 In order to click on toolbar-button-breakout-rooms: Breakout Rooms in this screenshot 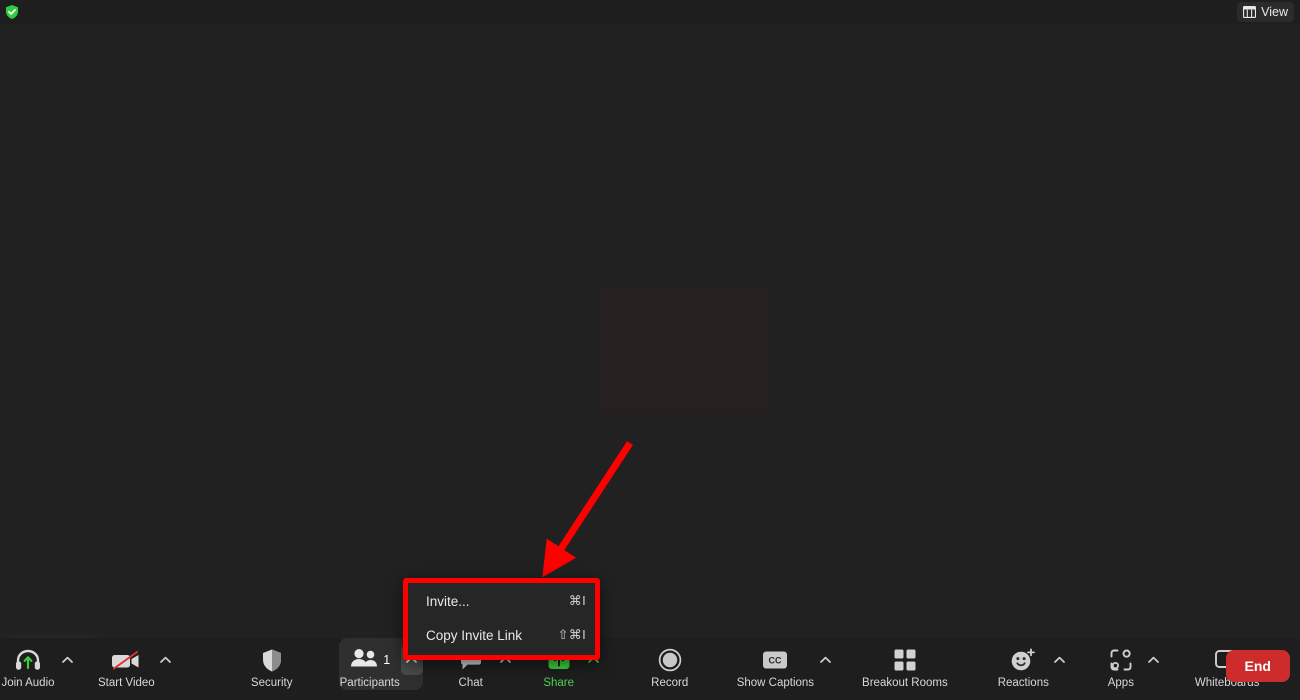, I will do `click(905, 664)`.